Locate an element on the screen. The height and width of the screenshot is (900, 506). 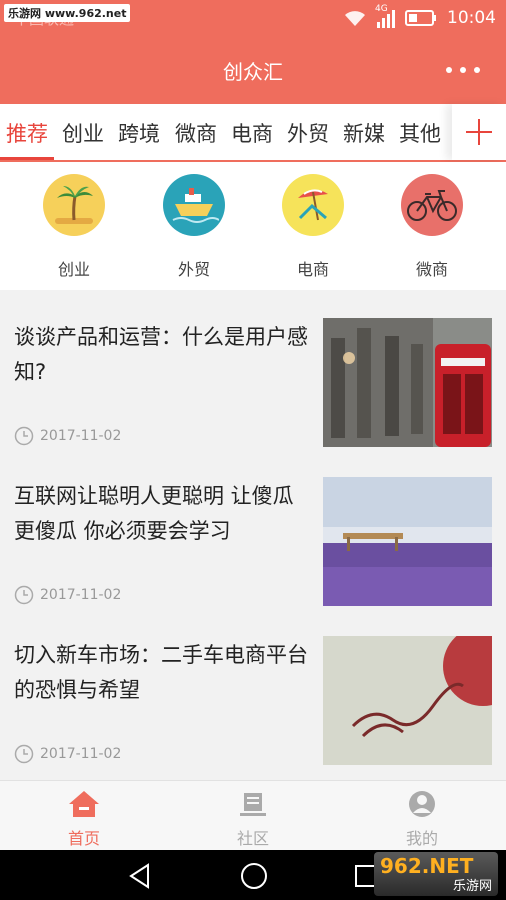
category-wechat-business: 微商 is located at coordinates (432, 227).